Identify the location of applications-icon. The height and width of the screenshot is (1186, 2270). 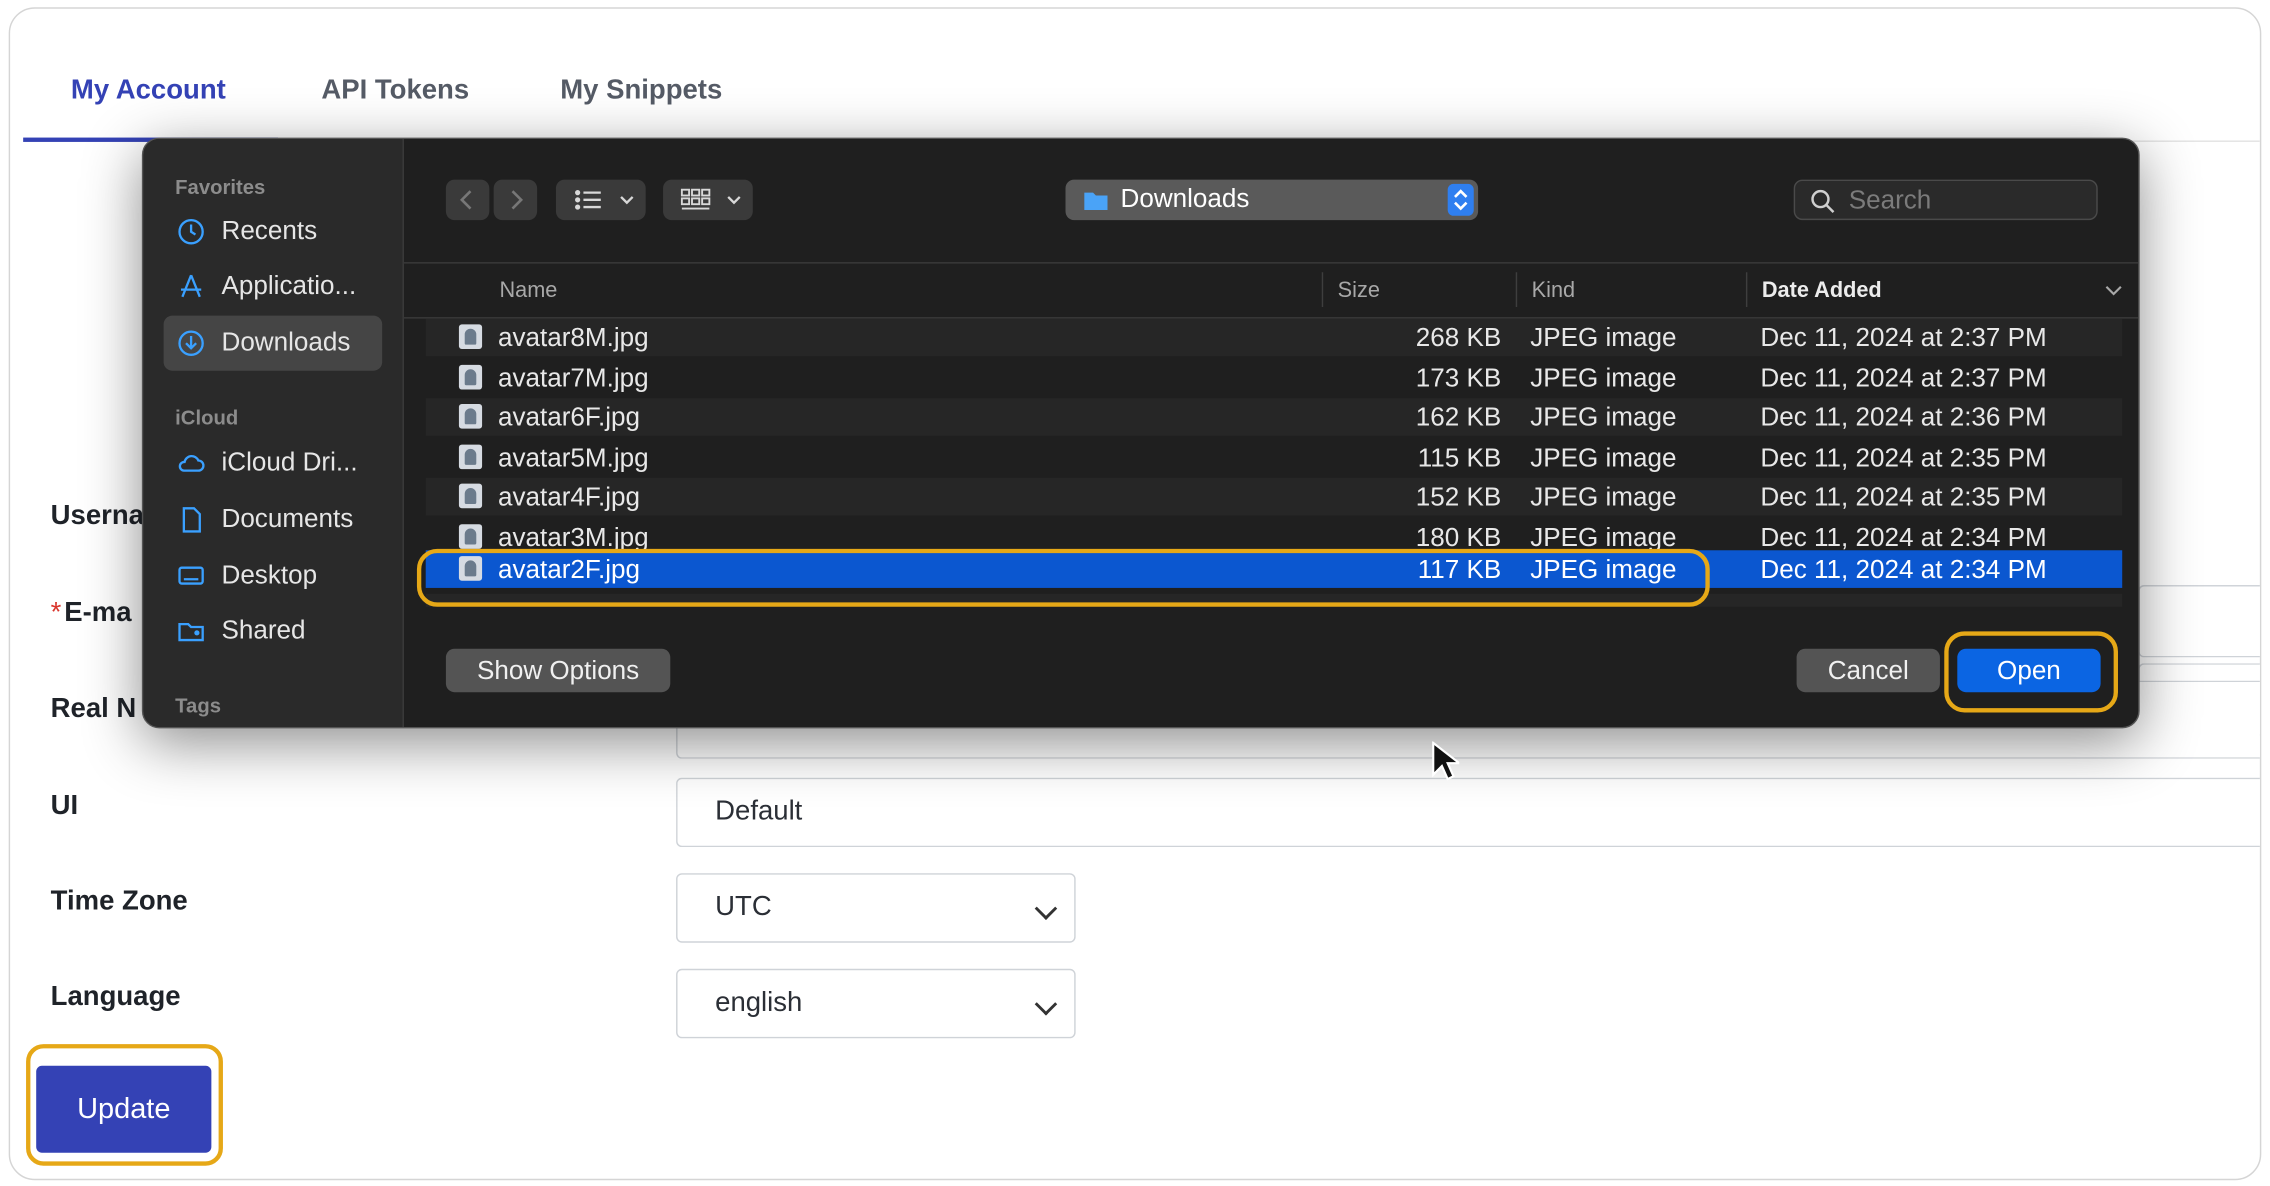
(191, 286).